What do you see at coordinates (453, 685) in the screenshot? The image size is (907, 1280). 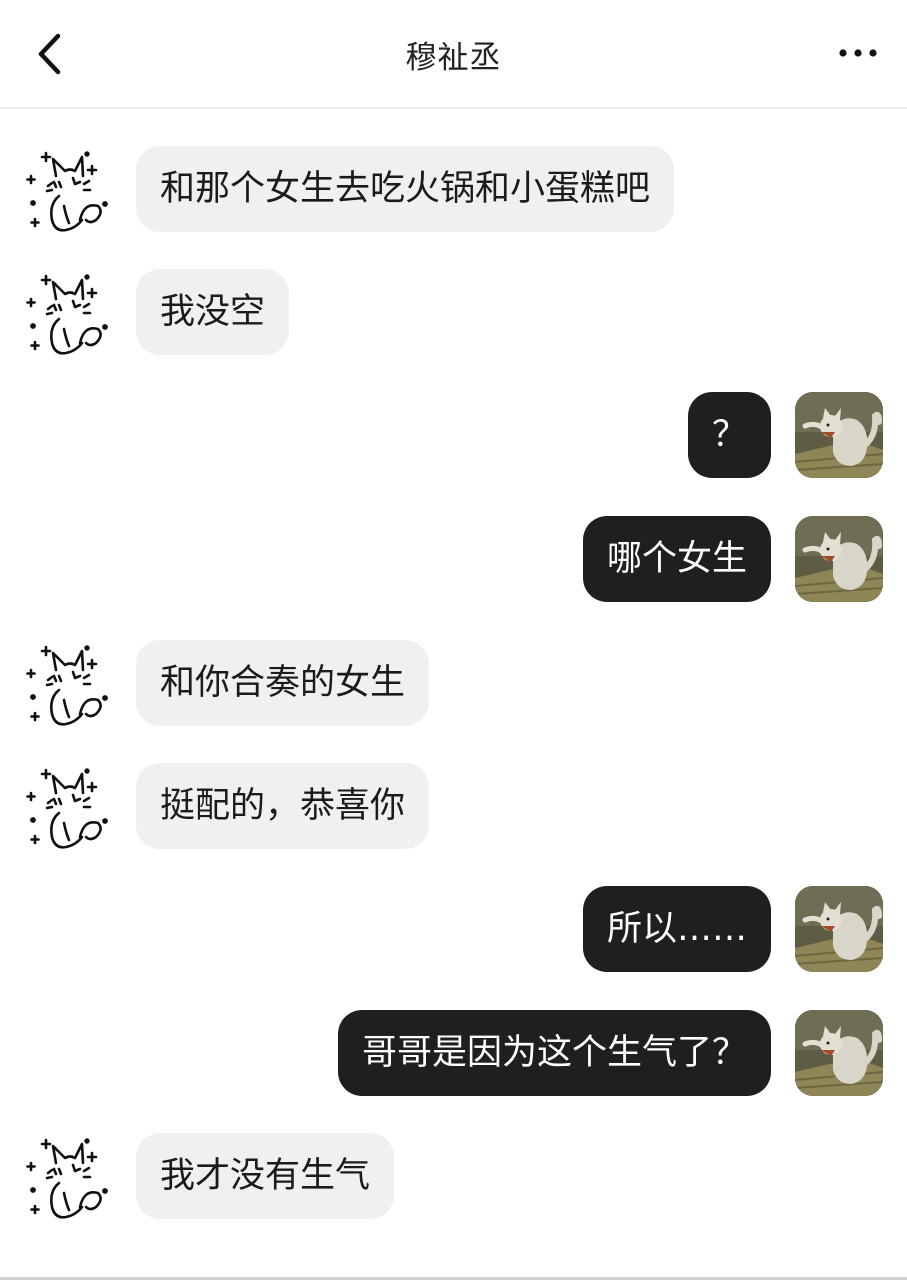 I see `message-row-incoming: 和你合奏的女生` at bounding box center [453, 685].